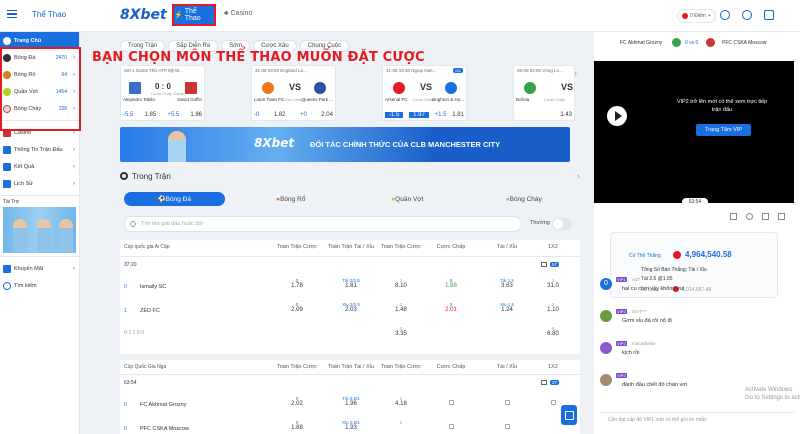 Image resolution: width=800 pixels, height=434 pixels. What do you see at coordinates (553, 283) in the screenshot?
I see `odd-cell: 1 31.0` at bounding box center [553, 283].